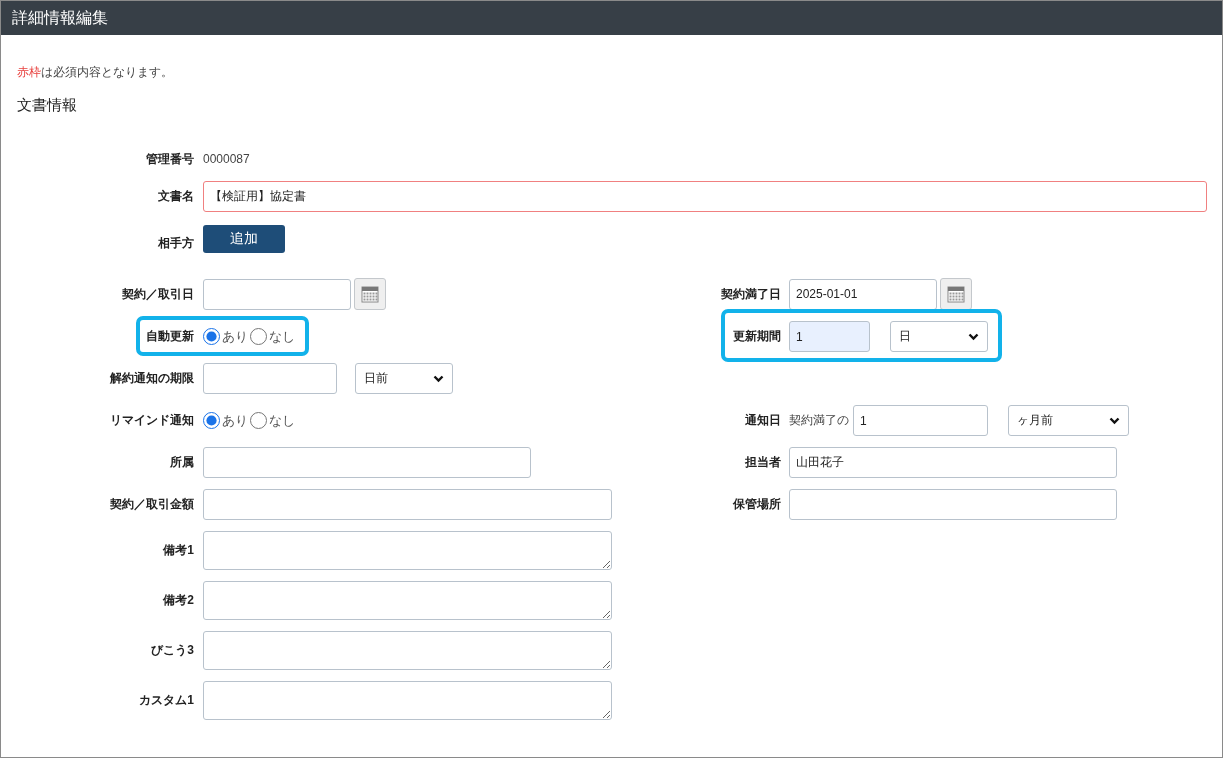 The width and height of the screenshot is (1223, 758). I want to click on date-input: 2025-01-01, so click(863, 294).